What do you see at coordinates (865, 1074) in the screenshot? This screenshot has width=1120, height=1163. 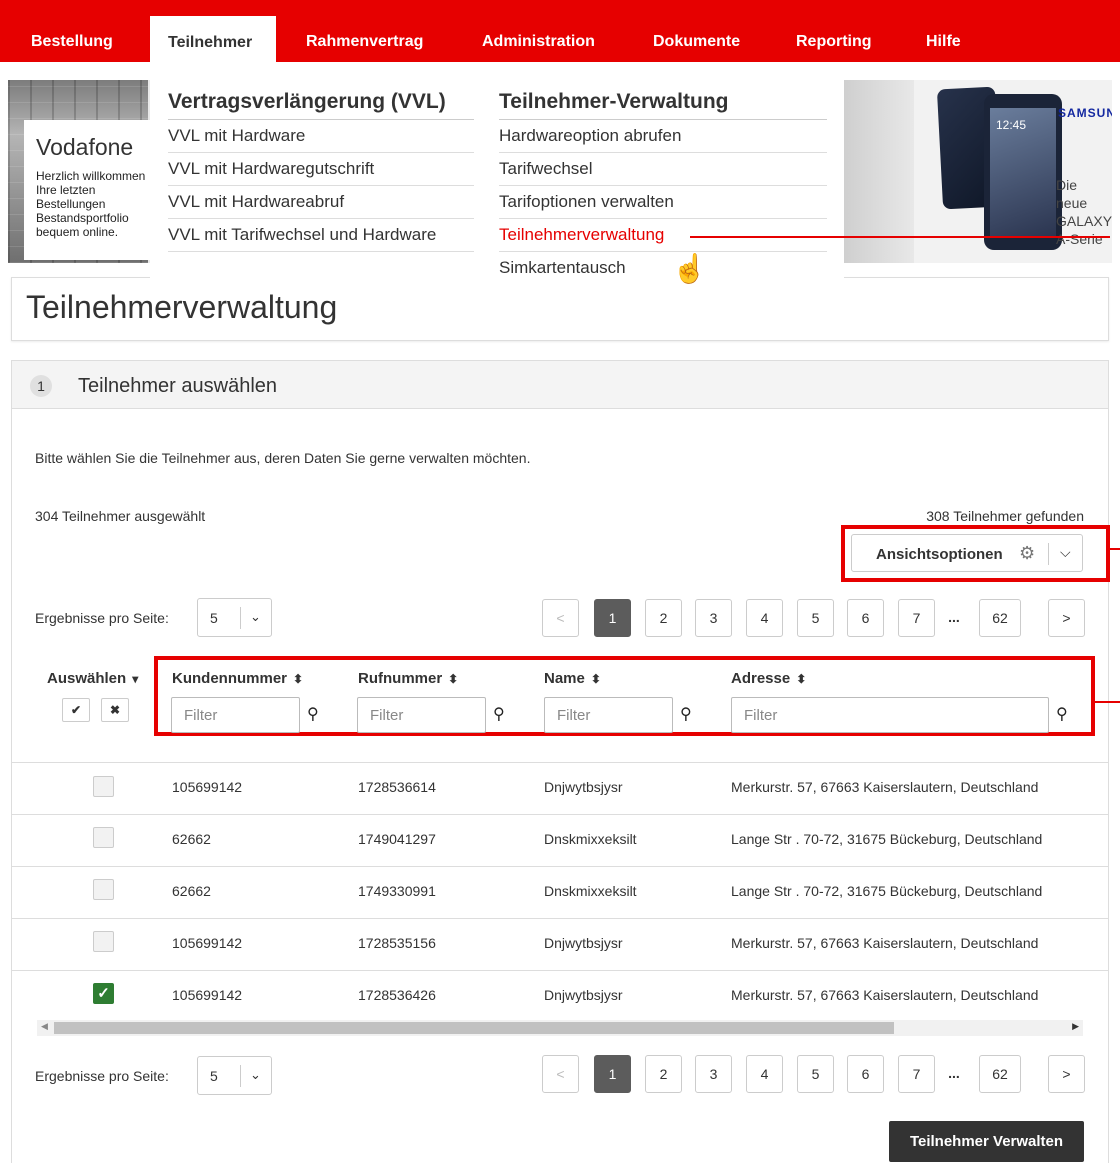 I see `page-6-bottom: 6` at bounding box center [865, 1074].